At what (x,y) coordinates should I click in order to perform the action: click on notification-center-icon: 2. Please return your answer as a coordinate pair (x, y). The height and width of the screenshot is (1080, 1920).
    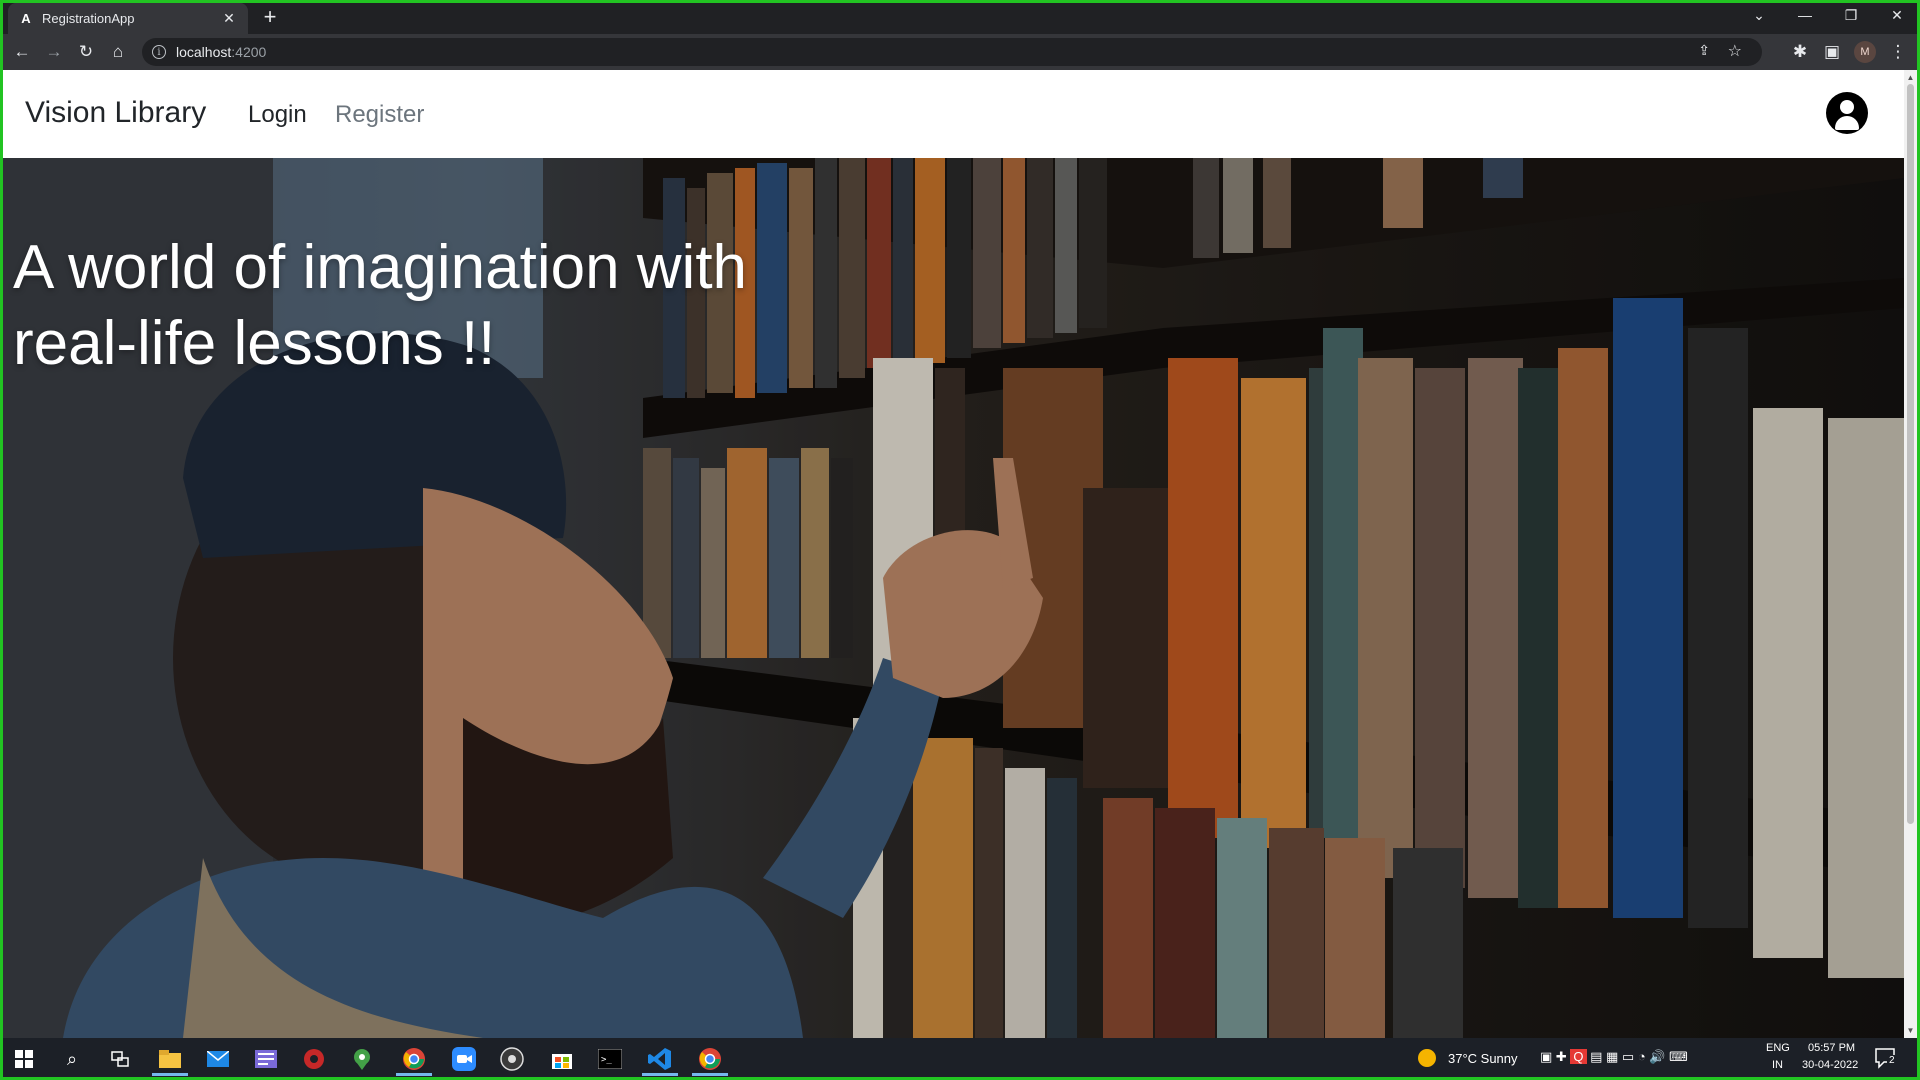
    Looking at the image, I should click on (1888, 1059).